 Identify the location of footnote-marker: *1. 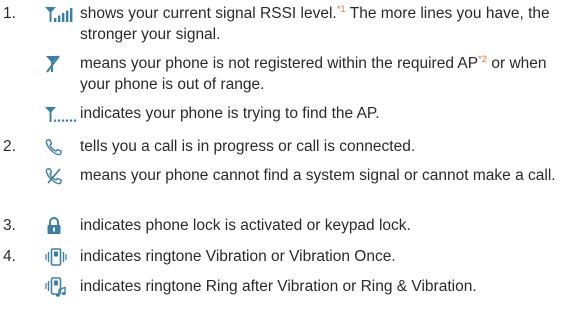
(341, 9).